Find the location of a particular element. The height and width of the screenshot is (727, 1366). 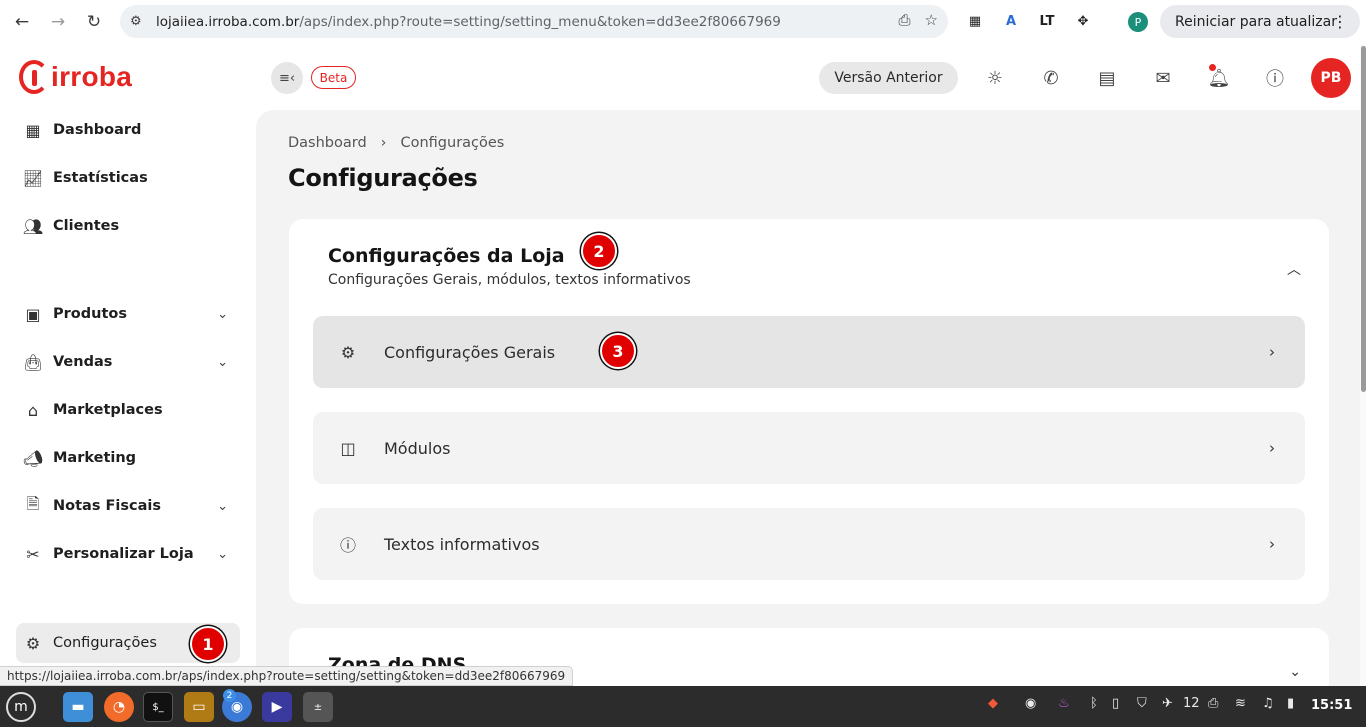

wifi-icon: ≋ is located at coordinates (1240, 703).